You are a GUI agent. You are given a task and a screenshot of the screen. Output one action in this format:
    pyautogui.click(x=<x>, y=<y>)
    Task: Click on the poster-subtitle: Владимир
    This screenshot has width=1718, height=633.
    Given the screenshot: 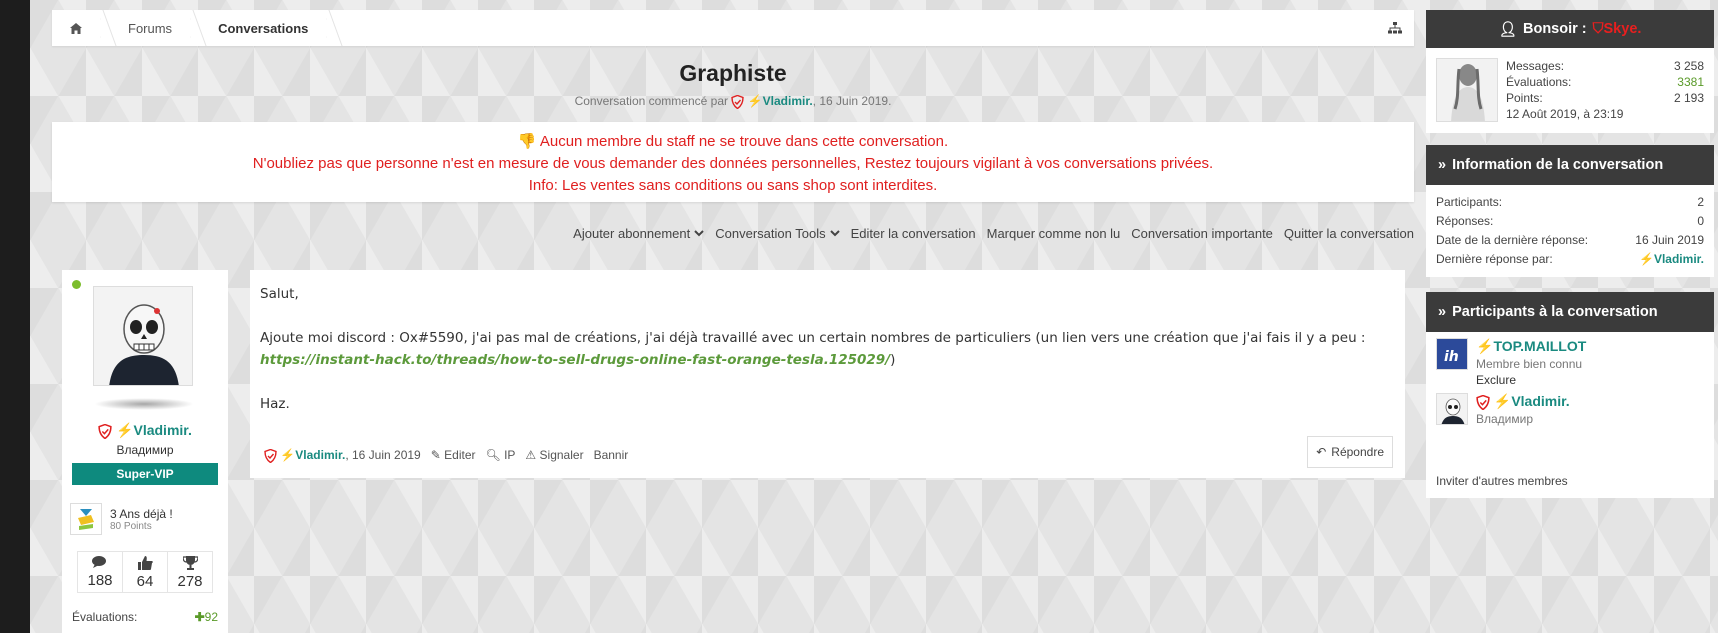 What is the action you would take?
    pyautogui.click(x=145, y=450)
    